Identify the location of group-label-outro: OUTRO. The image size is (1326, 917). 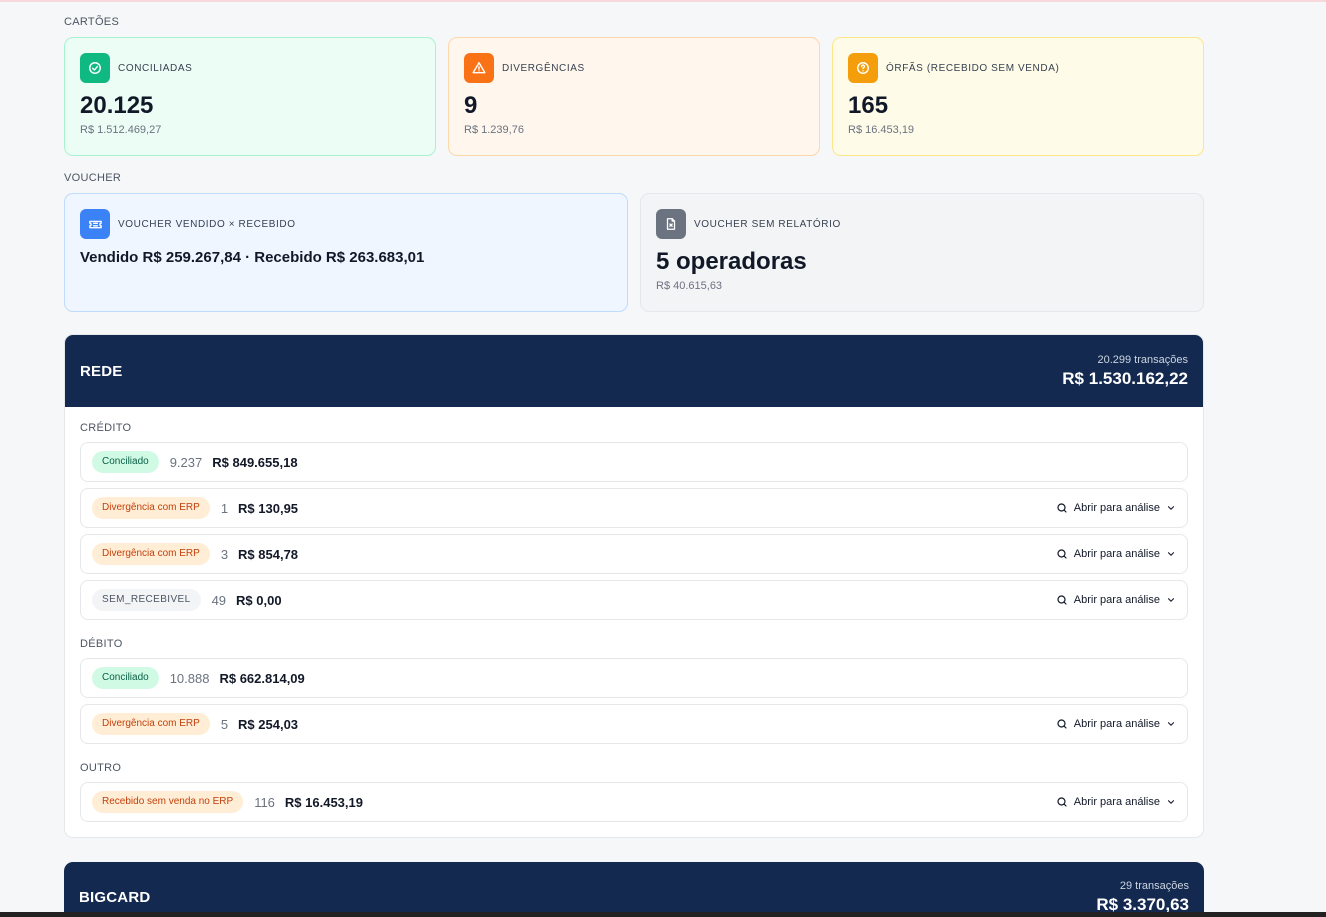
(101, 768).